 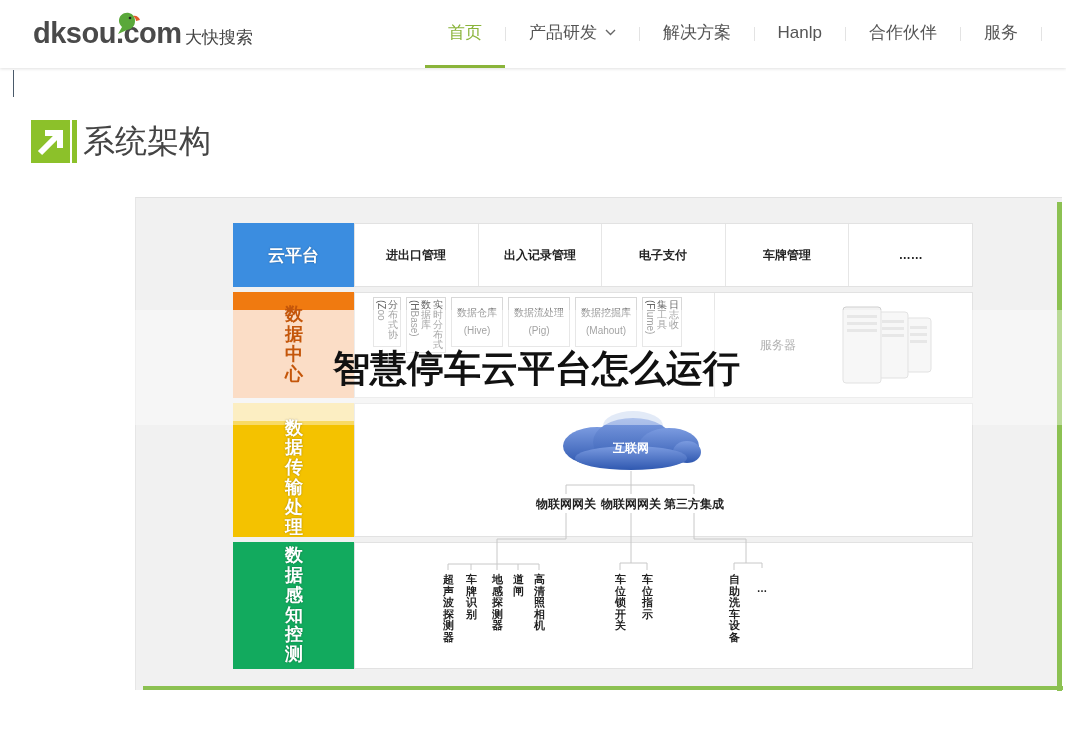 I want to click on layer-label: 数据感知控测, so click(x=293, y=605).